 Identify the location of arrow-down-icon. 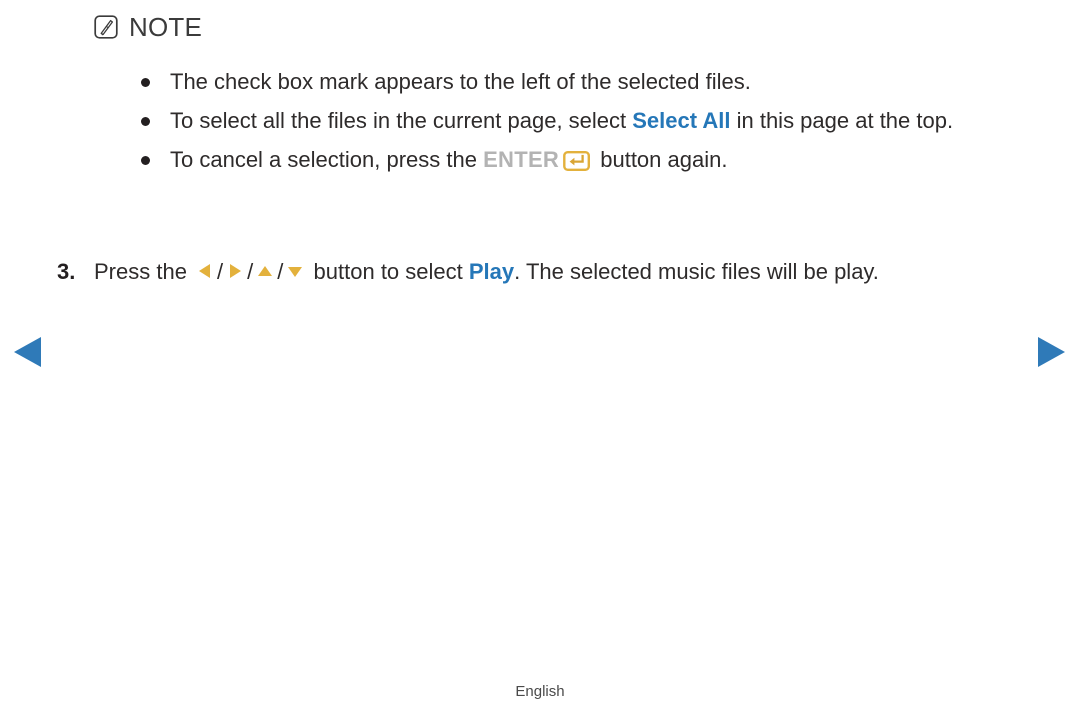
(295, 272).